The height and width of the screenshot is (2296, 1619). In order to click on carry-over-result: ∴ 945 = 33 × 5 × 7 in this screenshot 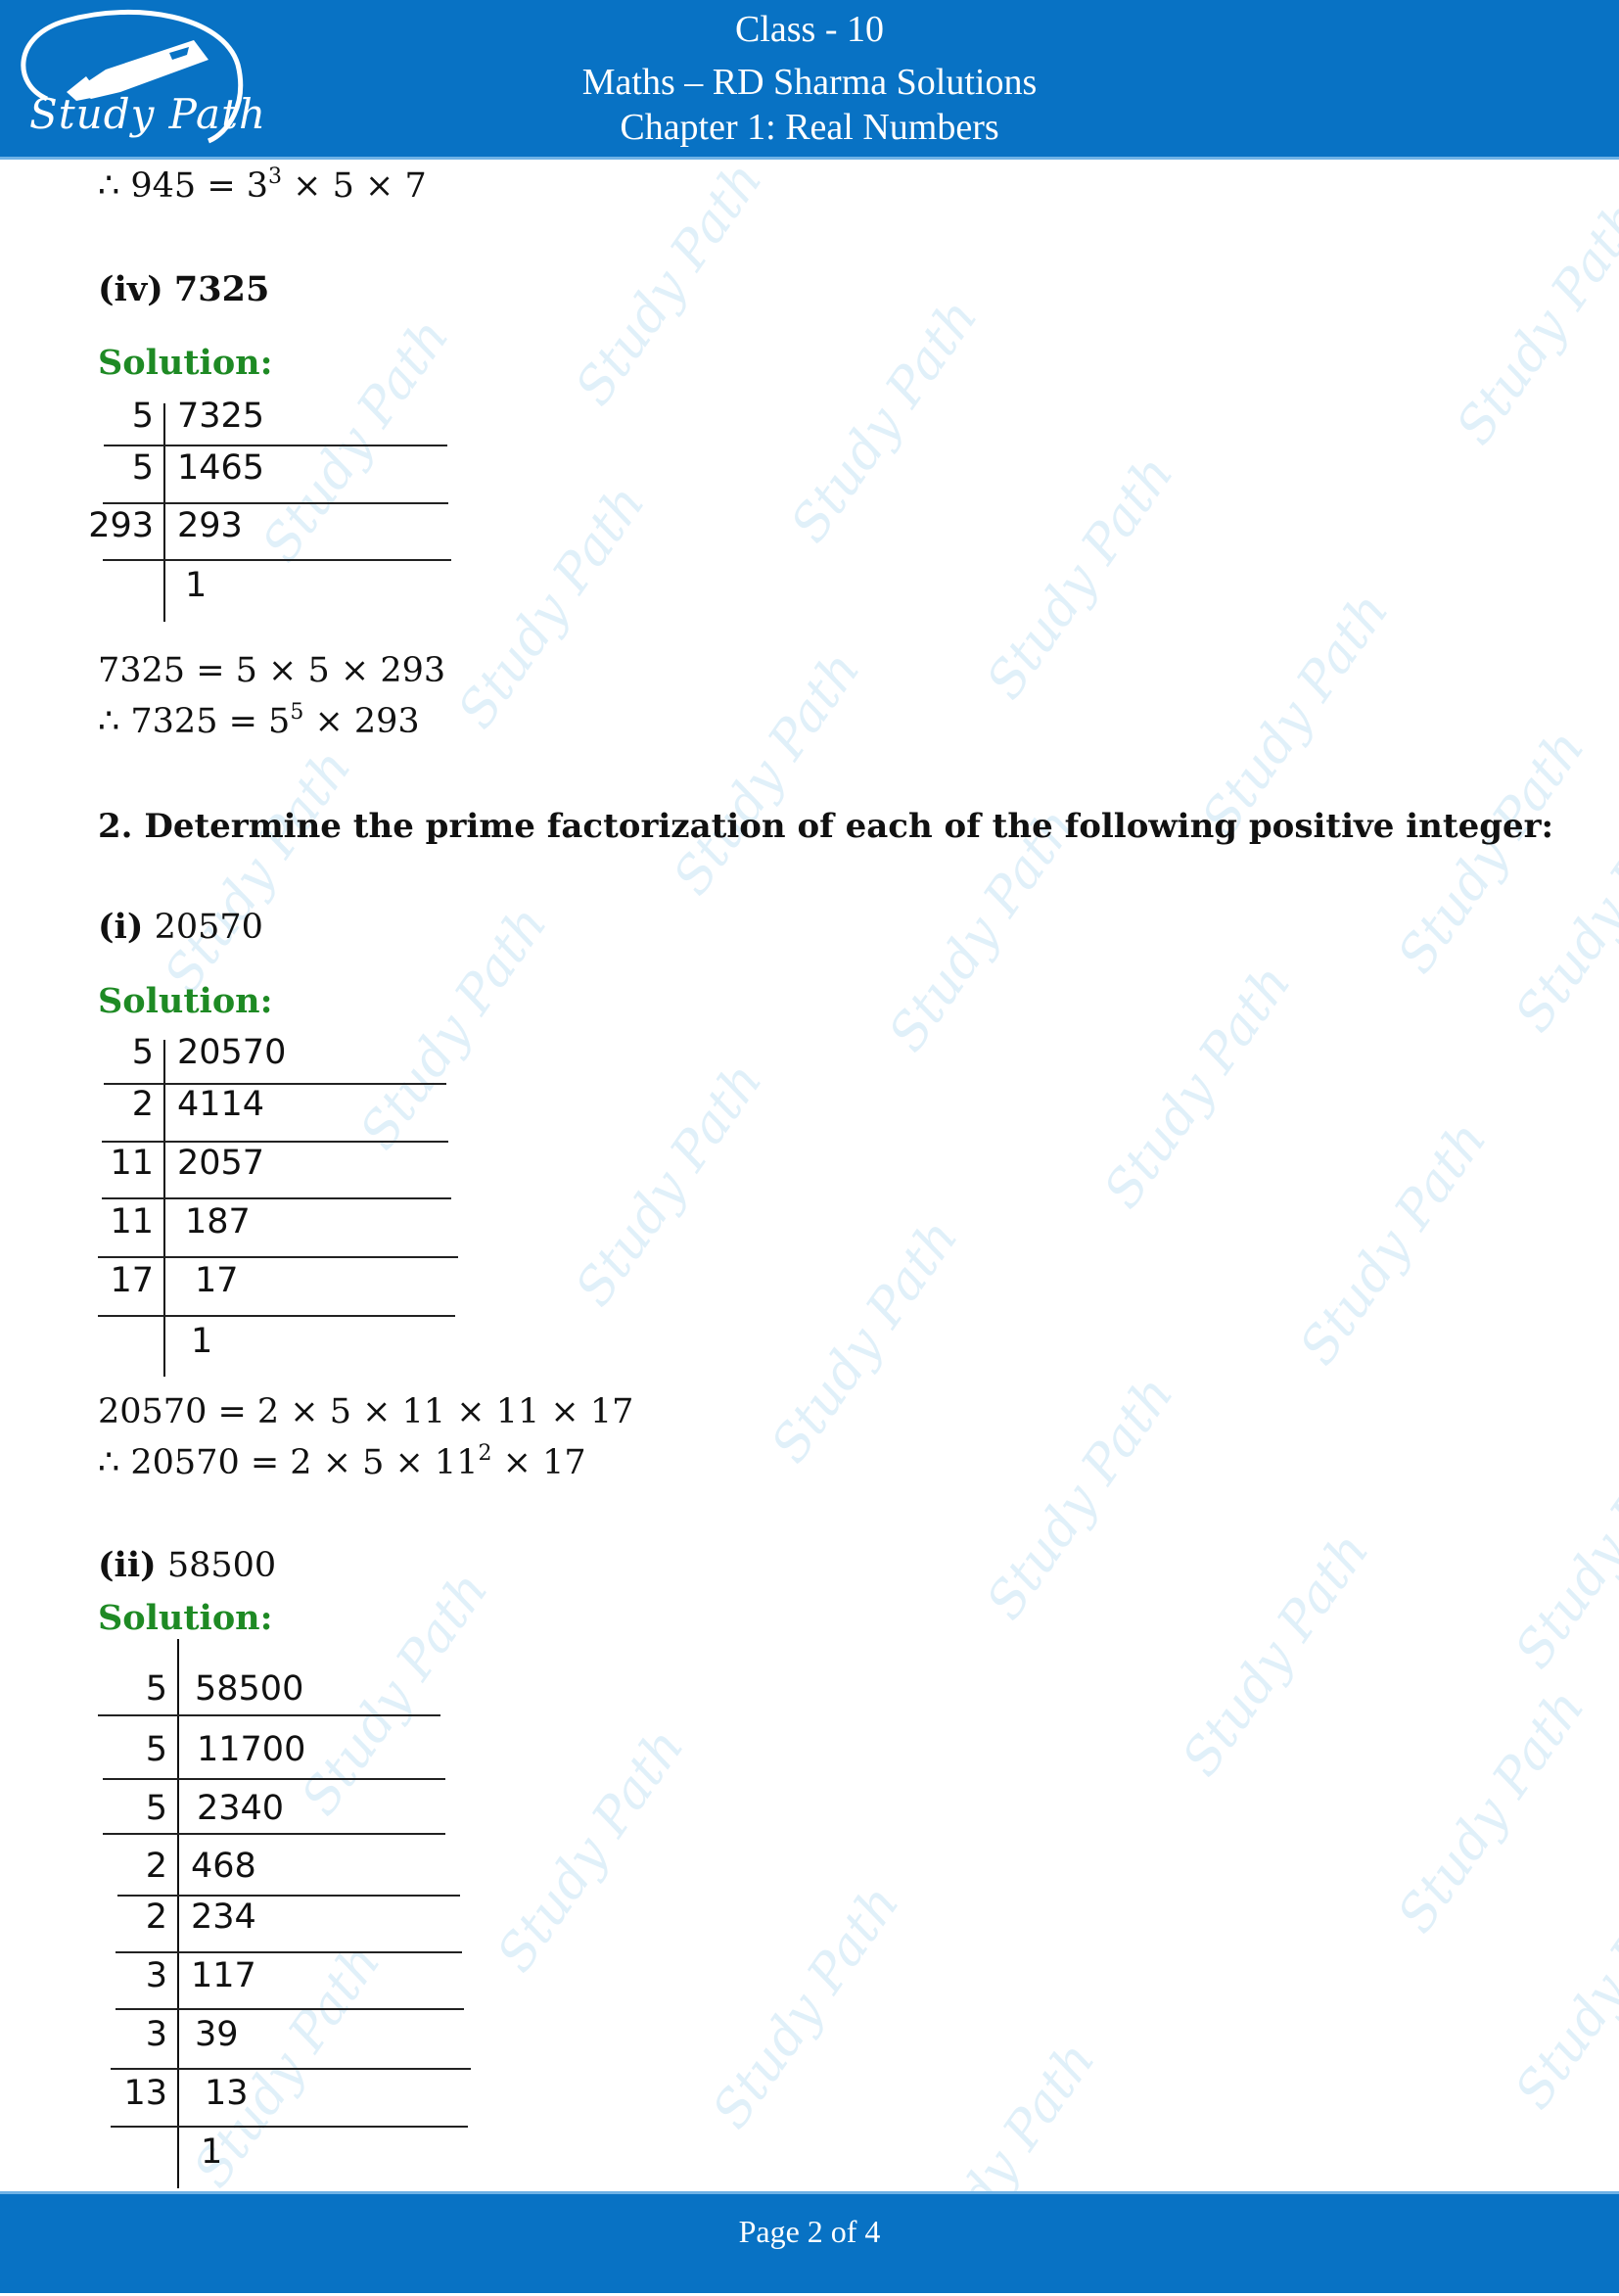, I will do `click(262, 185)`.